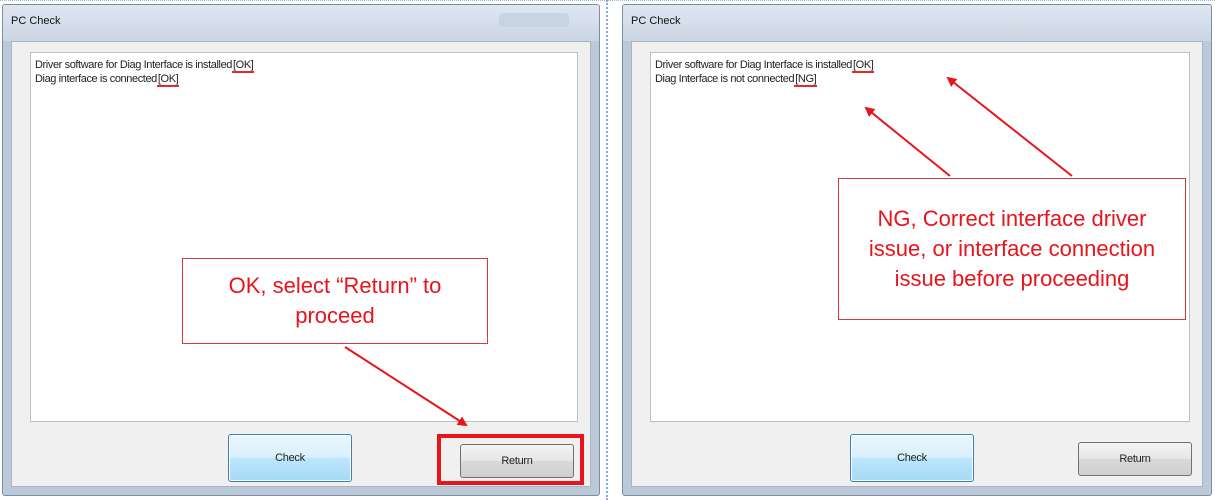 This screenshot has height=500, width=1215. Describe the element at coordinates (806, 80) in the screenshot. I see `status-ng-marker: [NG]` at that location.